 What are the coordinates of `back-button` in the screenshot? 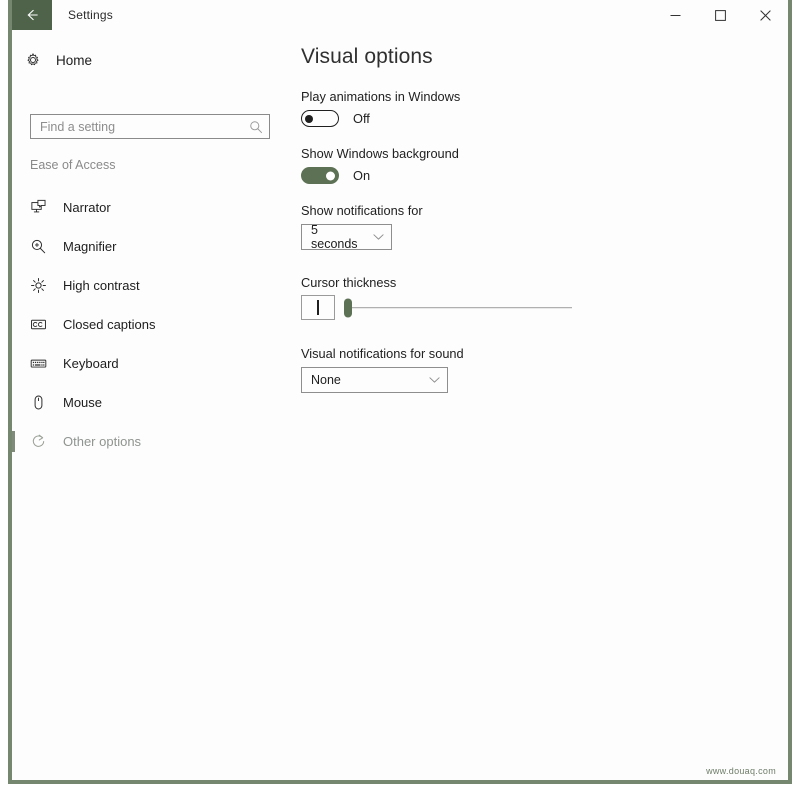 It's located at (32, 15).